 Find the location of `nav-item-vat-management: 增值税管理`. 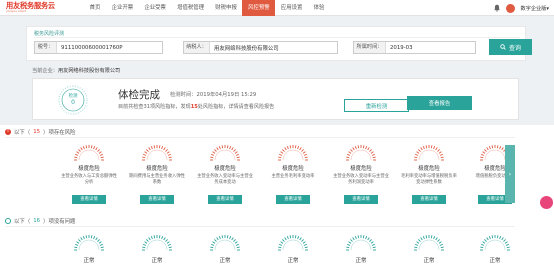

nav-item-vat-management: 增值税管理 is located at coordinates (191, 8).